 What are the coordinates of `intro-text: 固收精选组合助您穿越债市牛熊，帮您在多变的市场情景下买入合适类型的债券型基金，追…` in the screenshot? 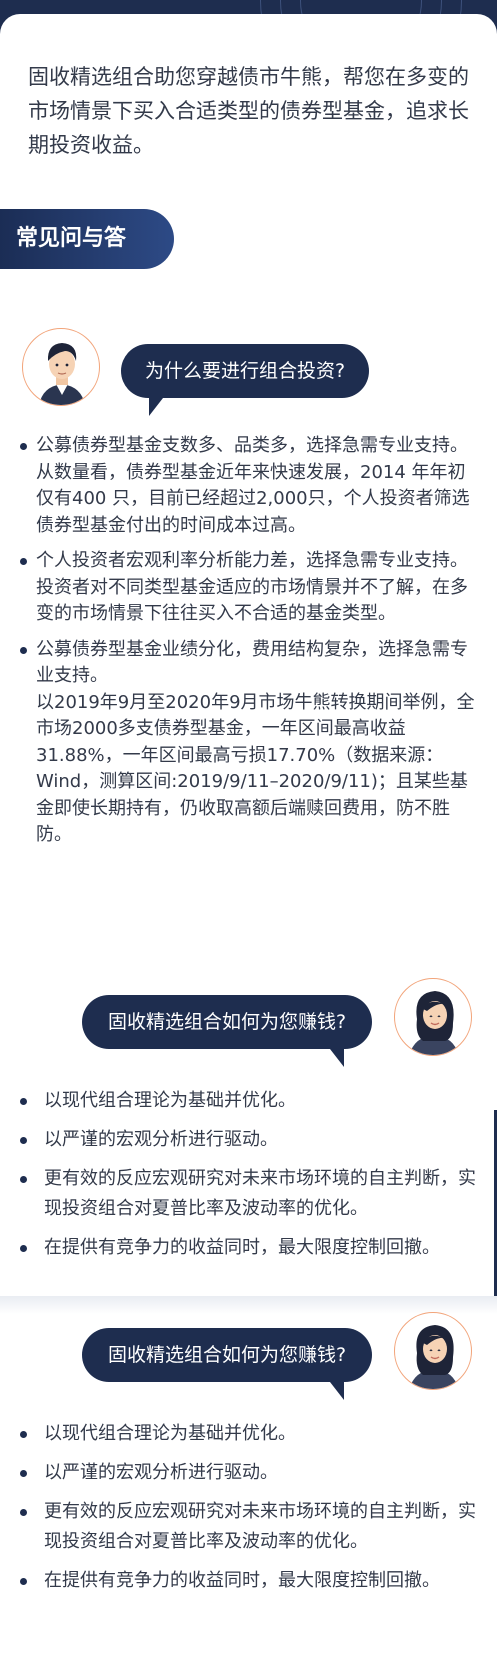 It's located at (248, 111).